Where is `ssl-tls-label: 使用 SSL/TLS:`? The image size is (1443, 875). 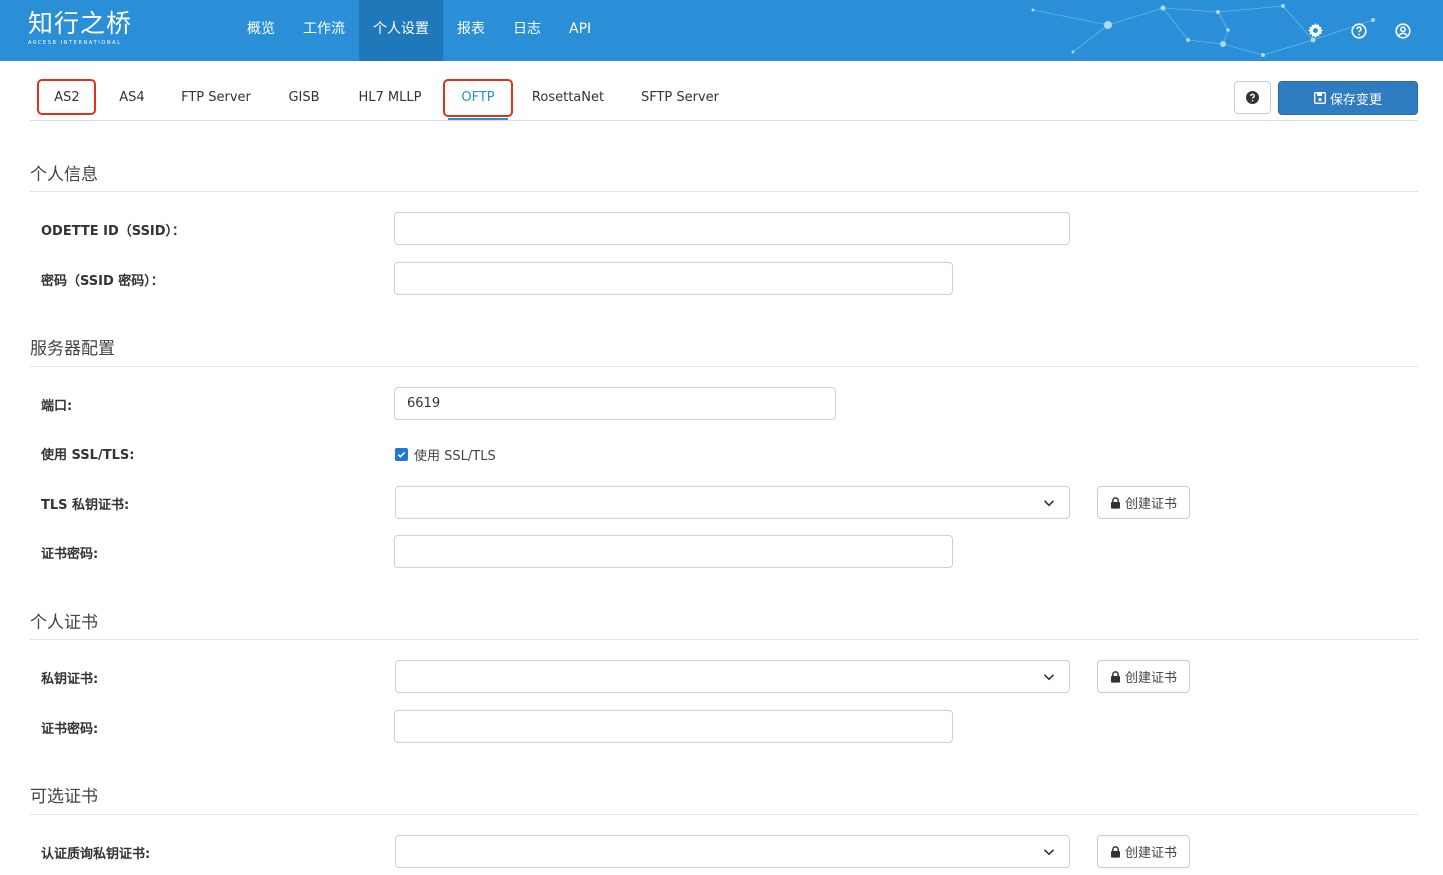
ssl-tls-label: 使用 SSL/TLS: is located at coordinates (88, 455).